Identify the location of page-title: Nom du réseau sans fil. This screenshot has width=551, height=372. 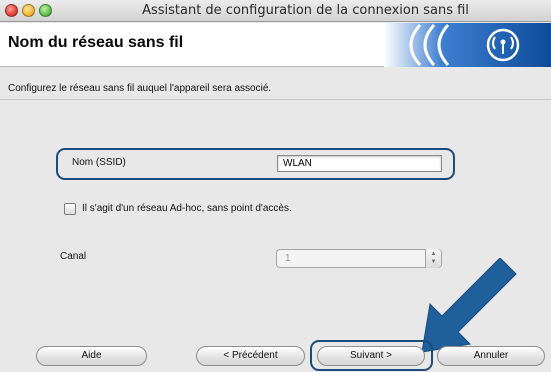
(96, 42).